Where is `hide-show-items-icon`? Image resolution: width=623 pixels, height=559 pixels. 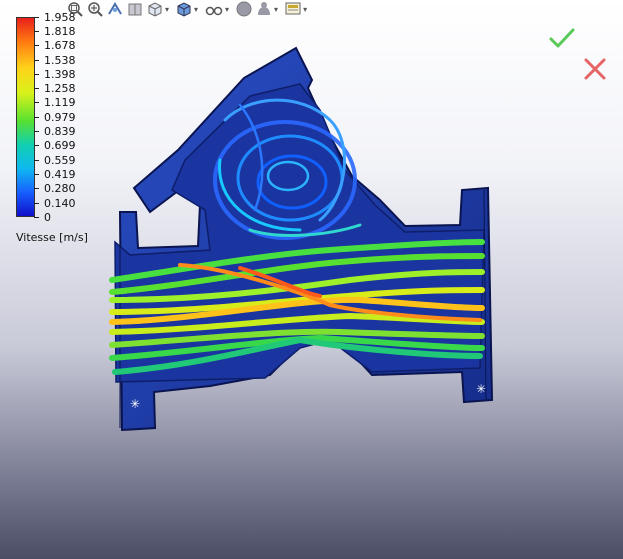
hide-show-items-icon is located at coordinates (214, 11).